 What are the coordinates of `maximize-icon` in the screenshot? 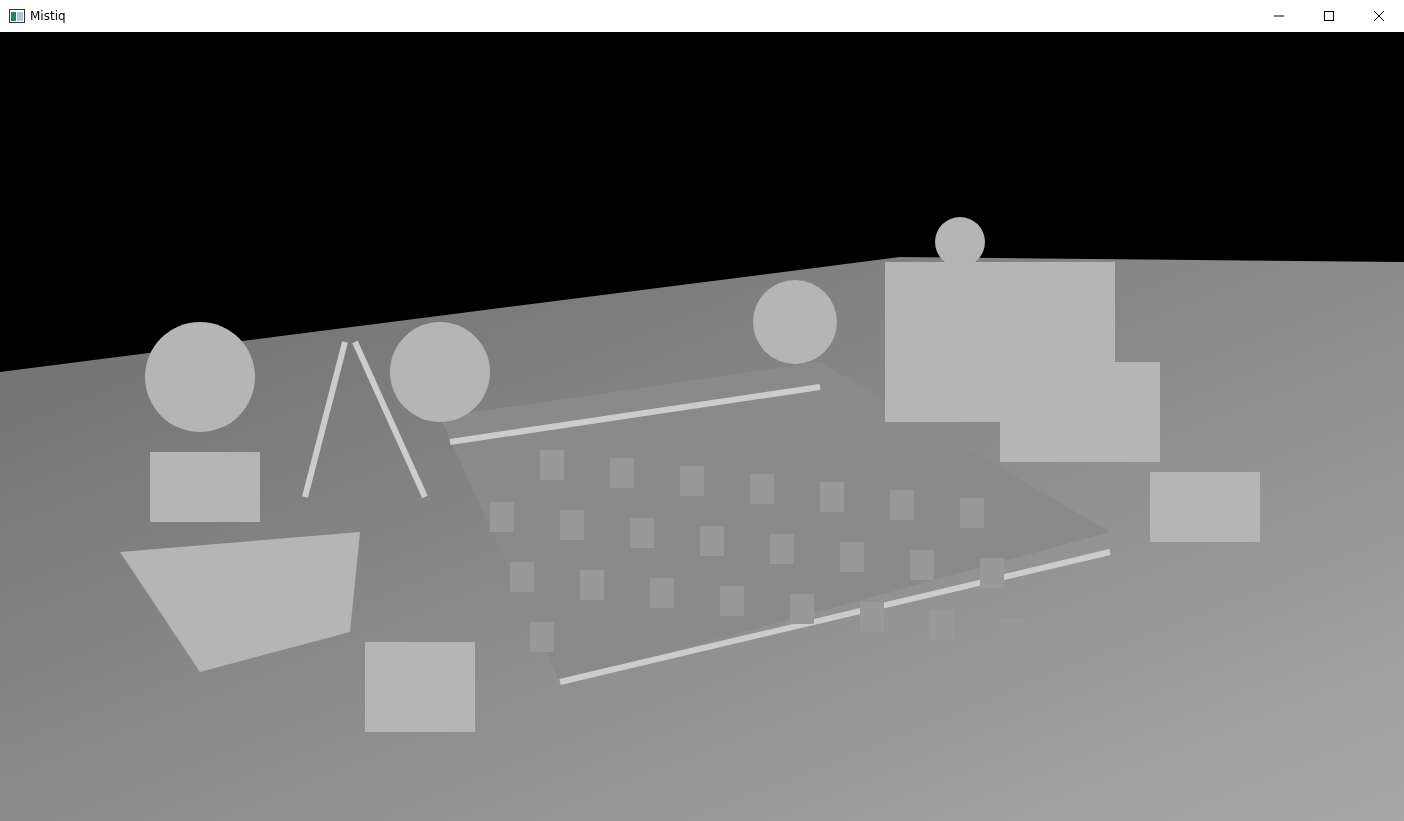 It's located at (1329, 16).